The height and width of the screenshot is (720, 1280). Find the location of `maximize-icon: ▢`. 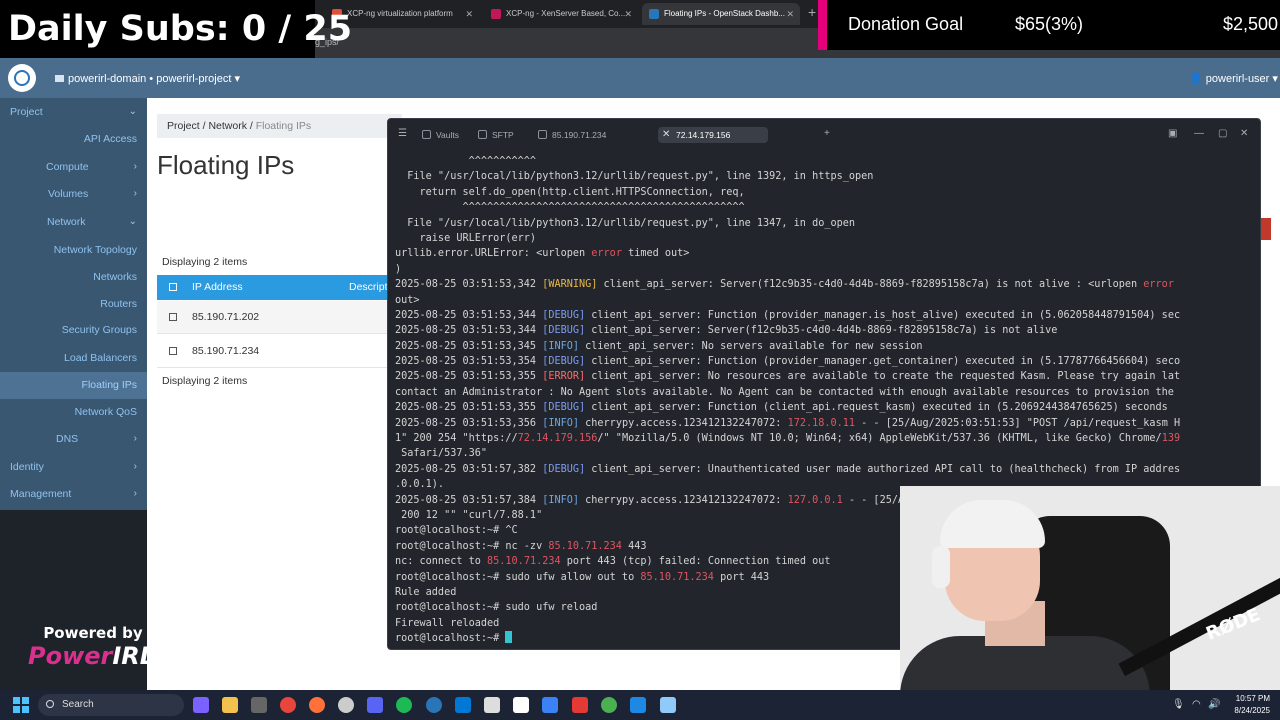

maximize-icon: ▢ is located at coordinates (1222, 133).